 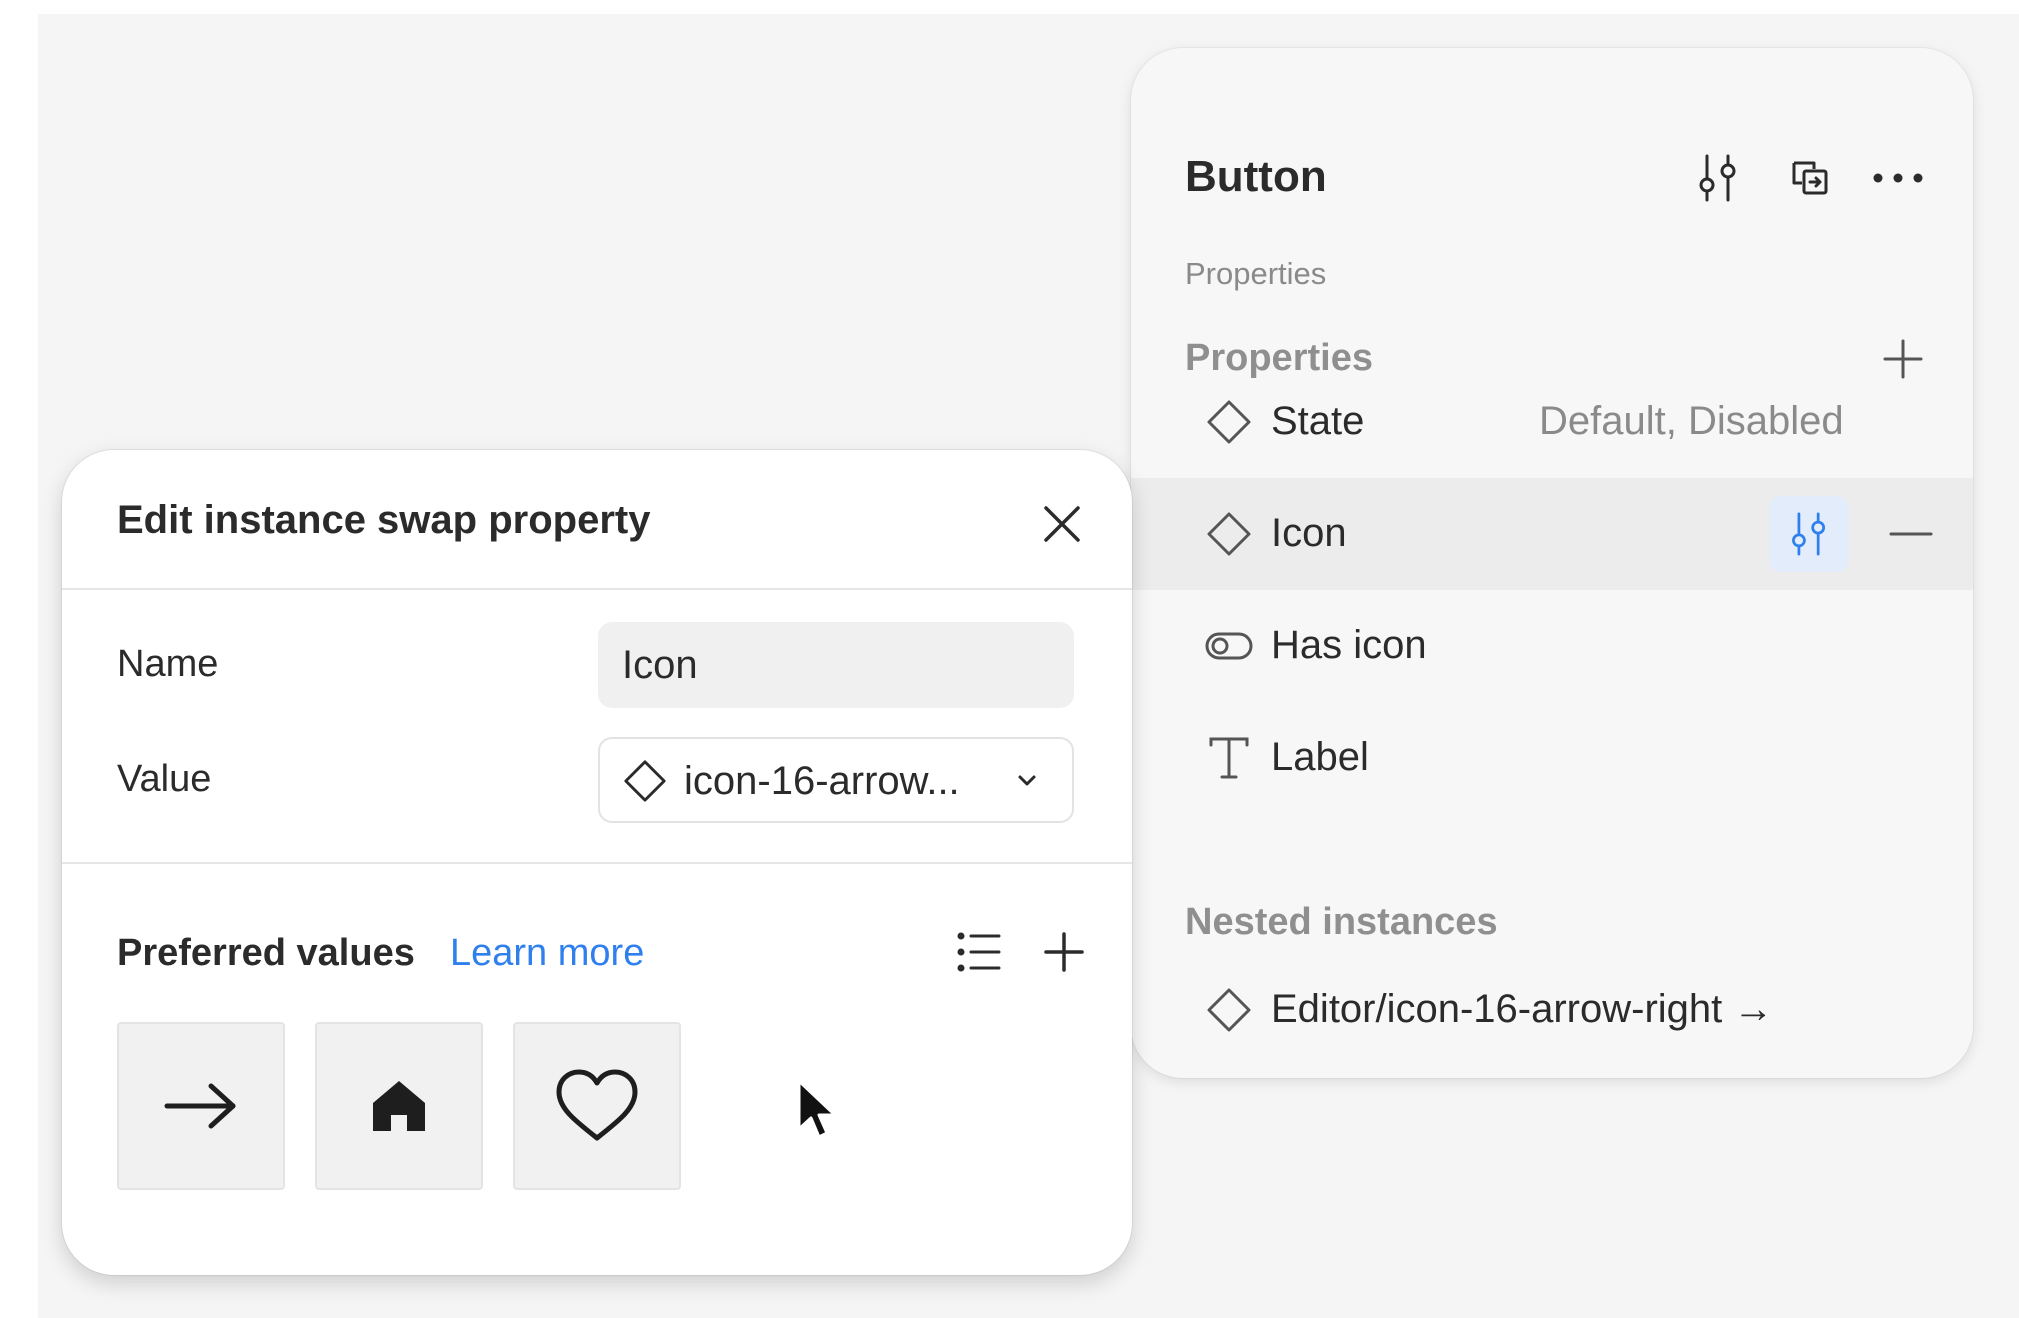 What do you see at coordinates (1027, 780) in the screenshot?
I see `chevron-down-icon` at bounding box center [1027, 780].